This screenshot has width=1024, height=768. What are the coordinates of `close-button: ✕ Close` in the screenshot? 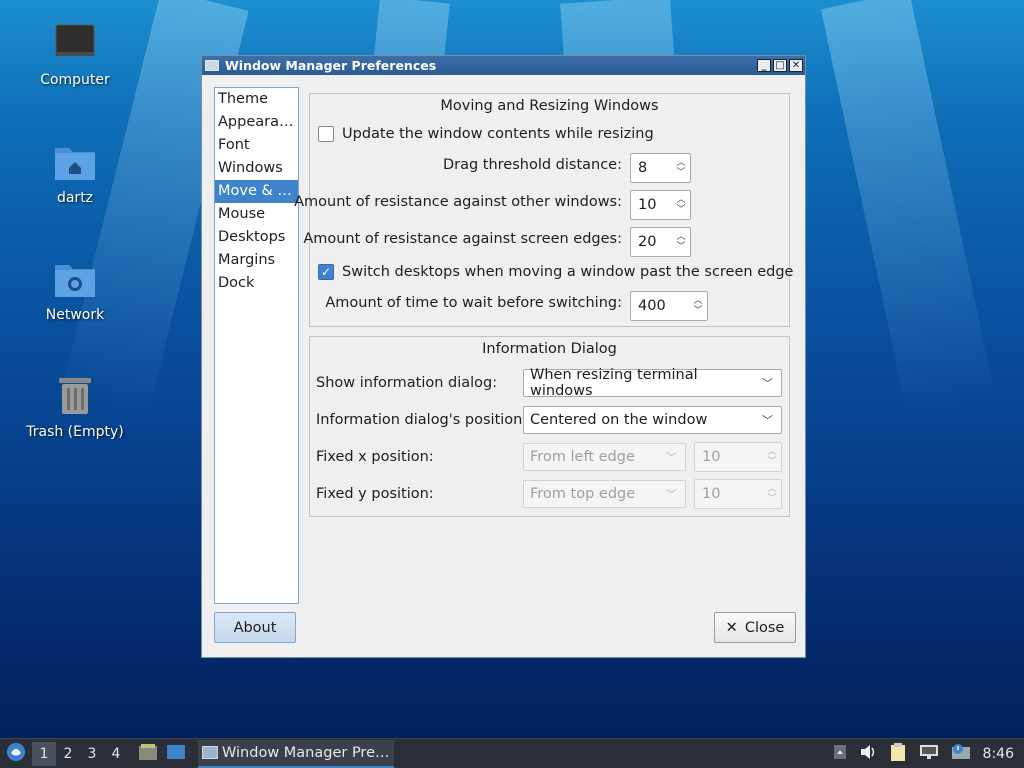 It's located at (755, 627).